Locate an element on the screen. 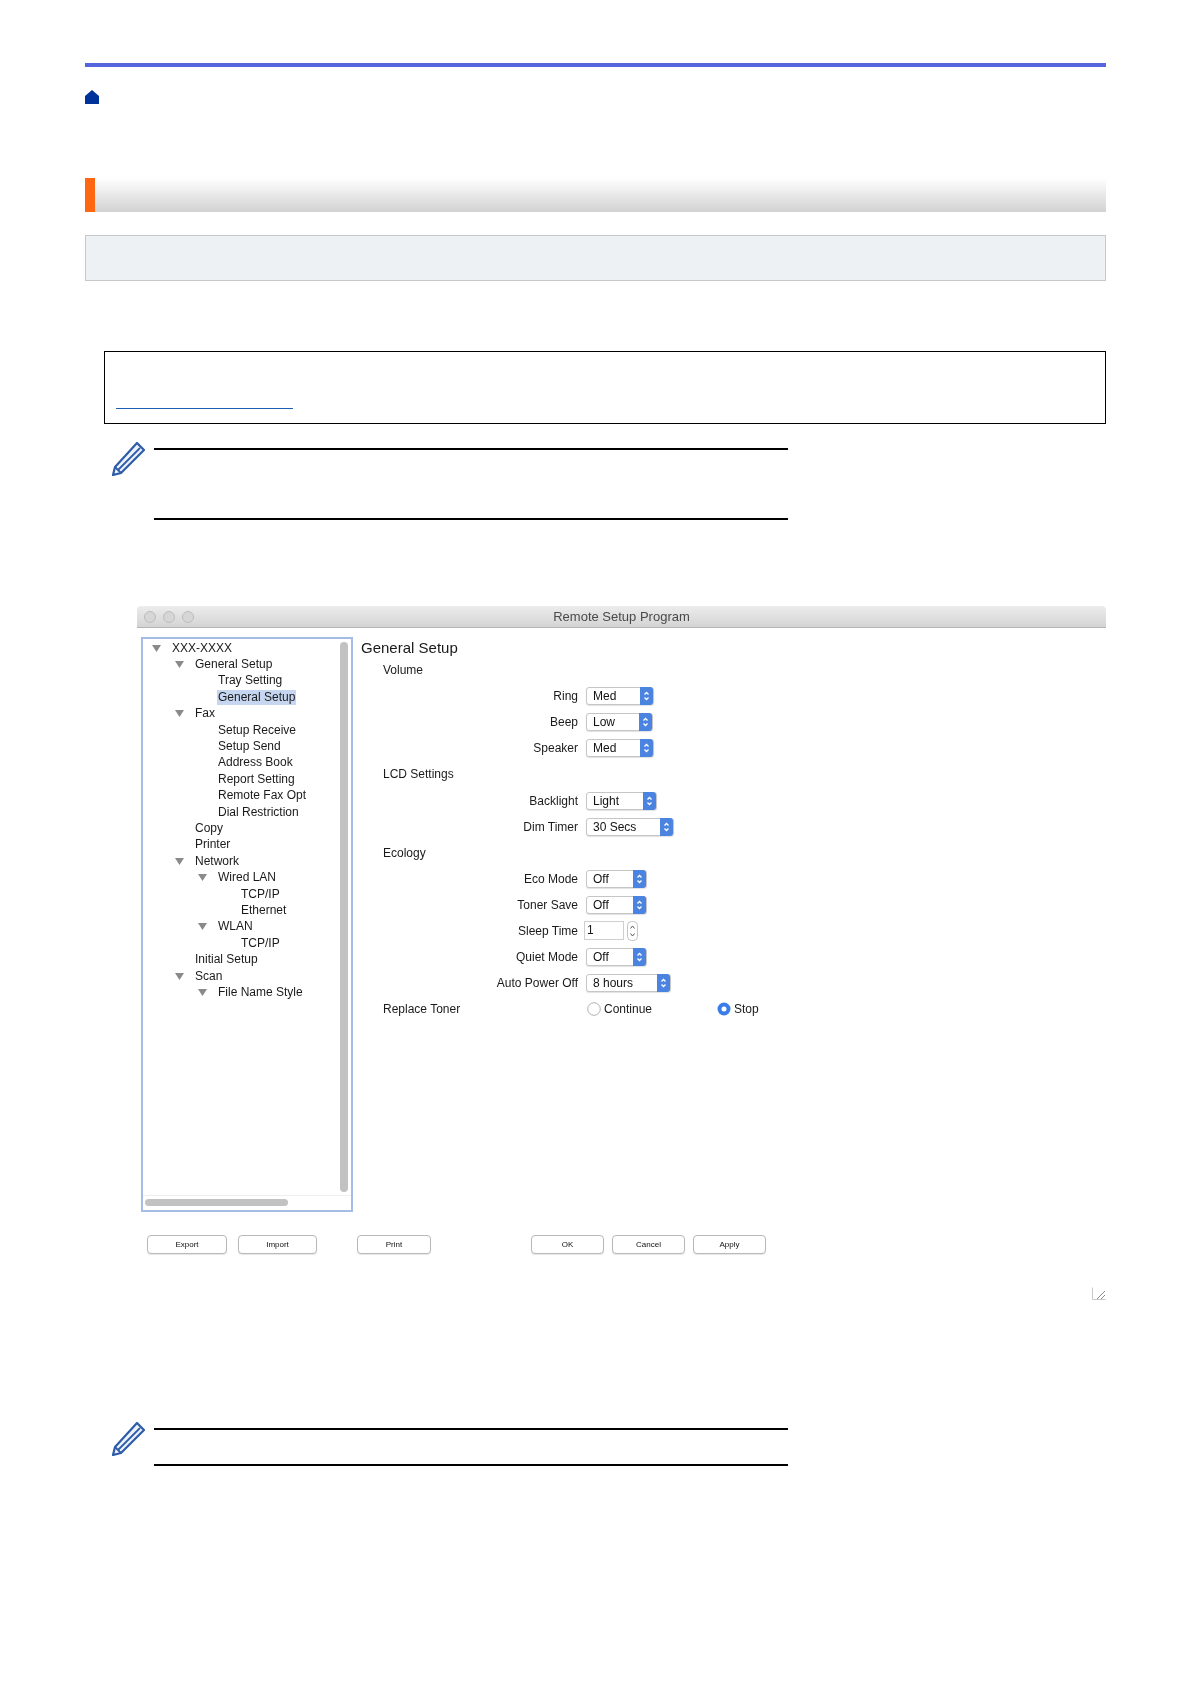  section-heading: Volume is located at coordinates (403, 671).